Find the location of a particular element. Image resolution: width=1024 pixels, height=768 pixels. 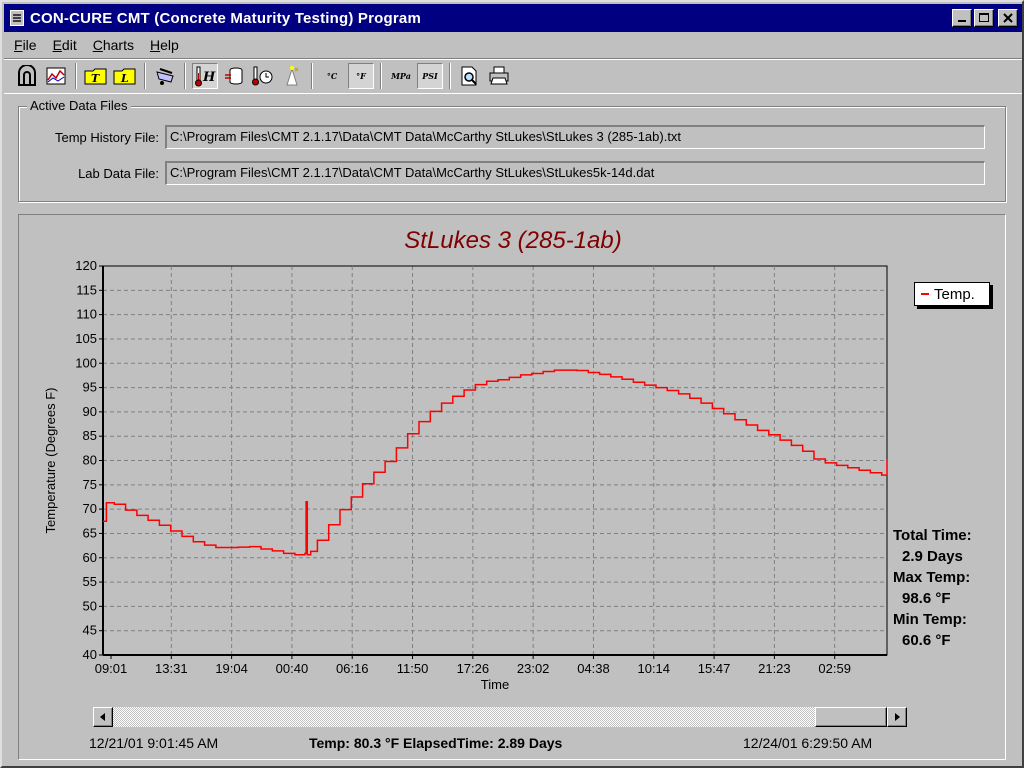

toolbar-open-lab-button: L is located at coordinates (125, 76).